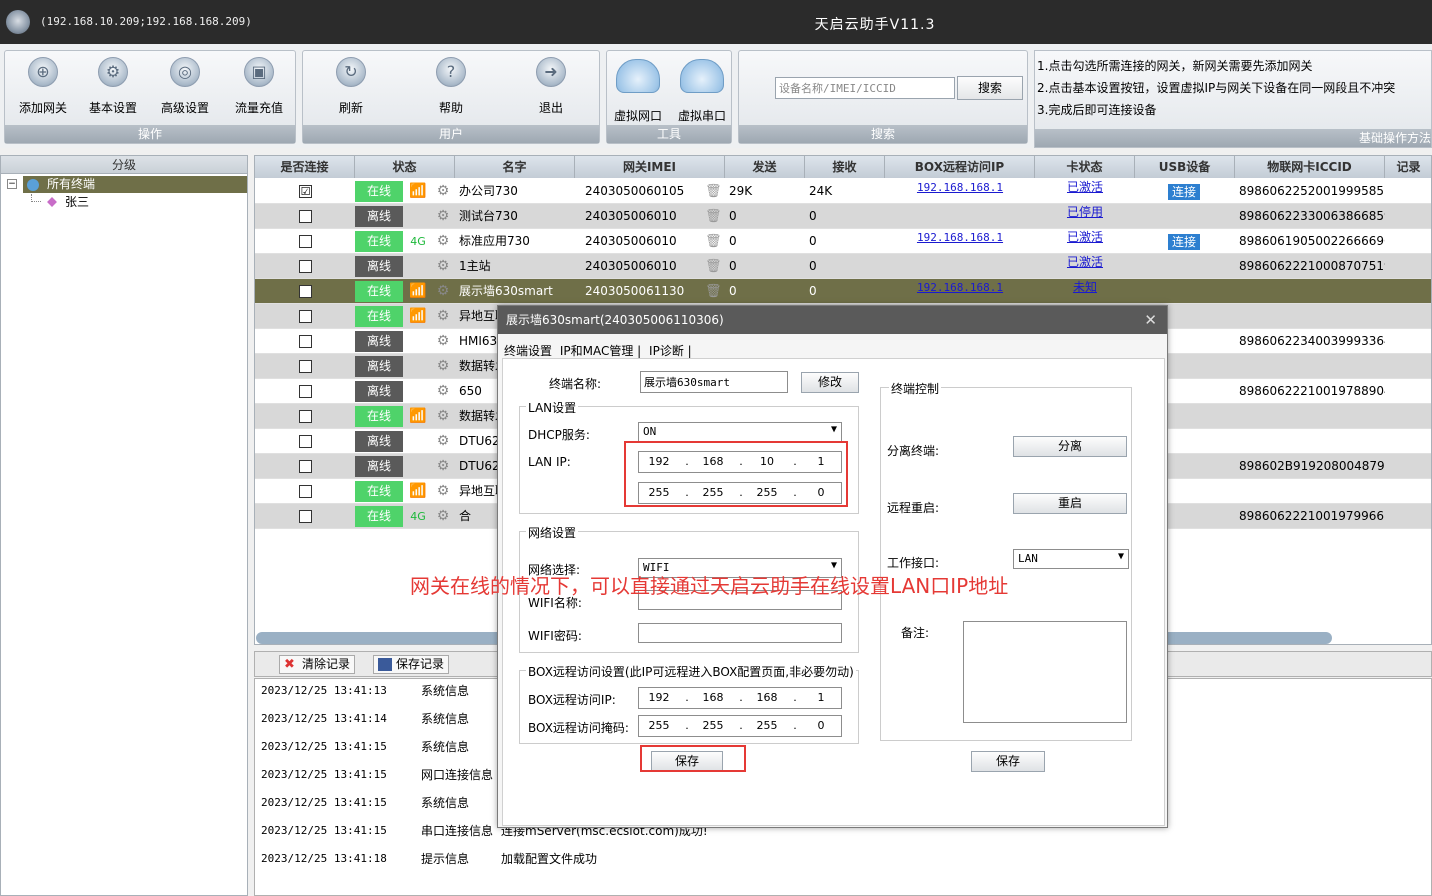  I want to click on search-button: 搜索, so click(990, 88).